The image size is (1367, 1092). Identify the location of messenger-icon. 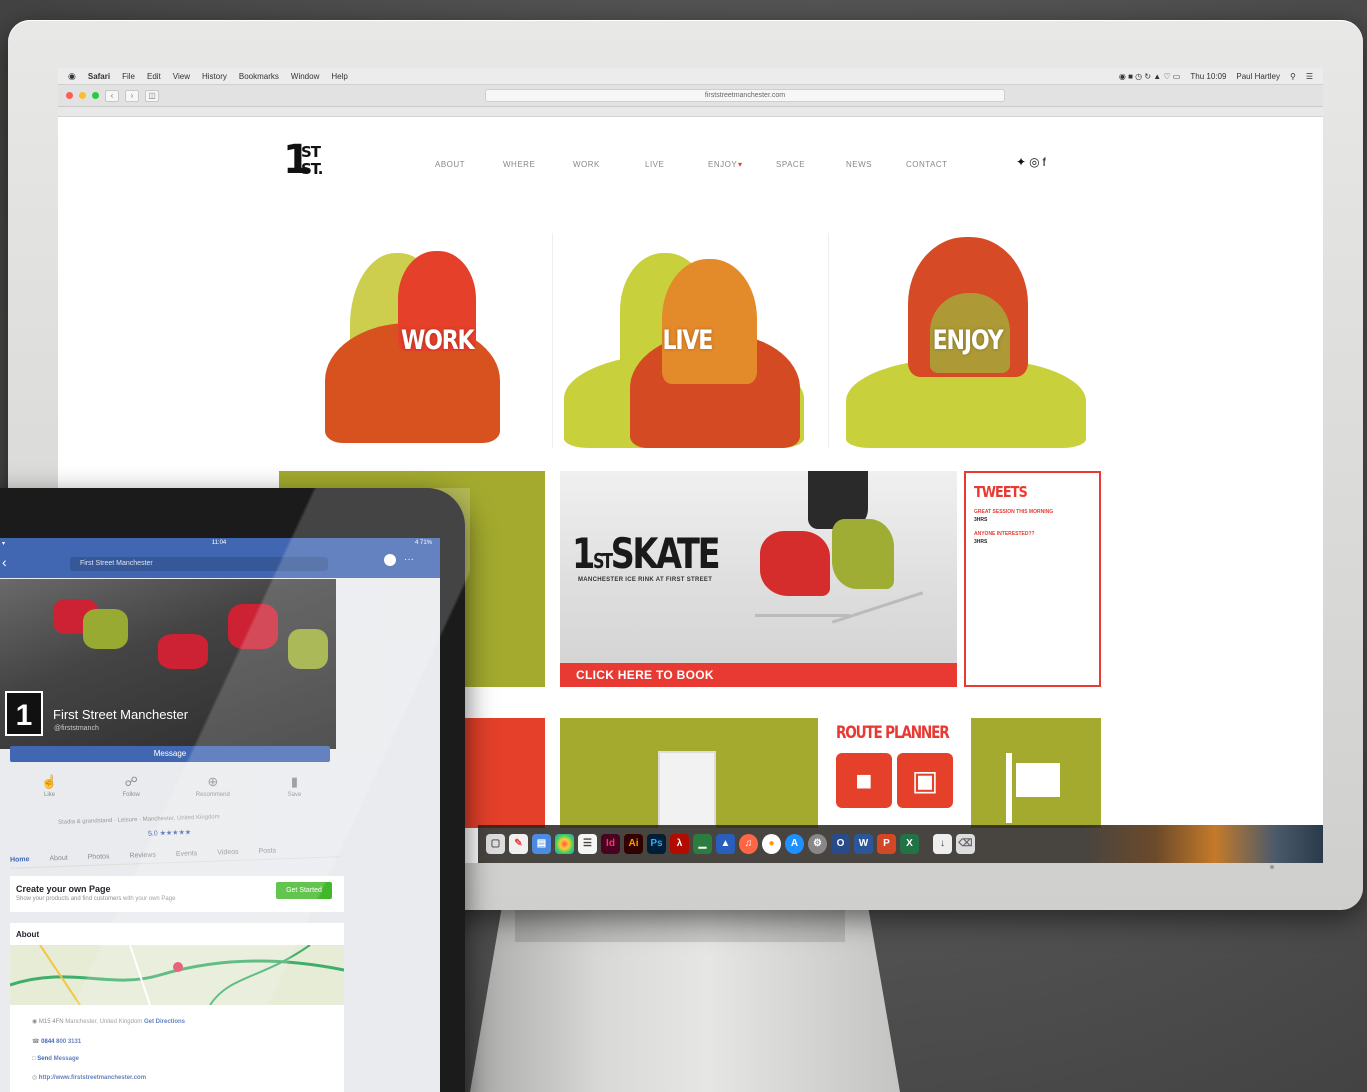
(390, 560).